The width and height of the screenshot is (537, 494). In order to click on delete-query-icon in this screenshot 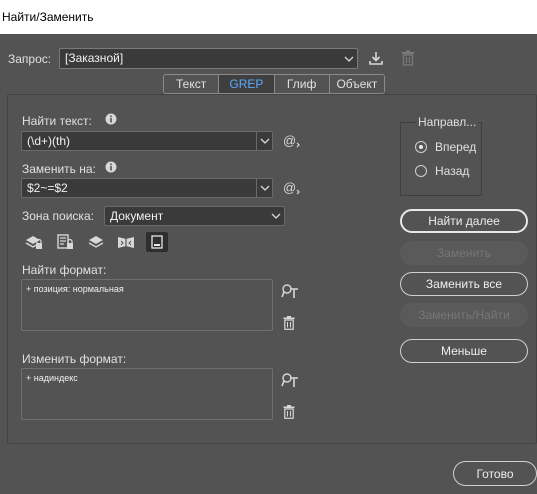, I will do `click(408, 58)`.